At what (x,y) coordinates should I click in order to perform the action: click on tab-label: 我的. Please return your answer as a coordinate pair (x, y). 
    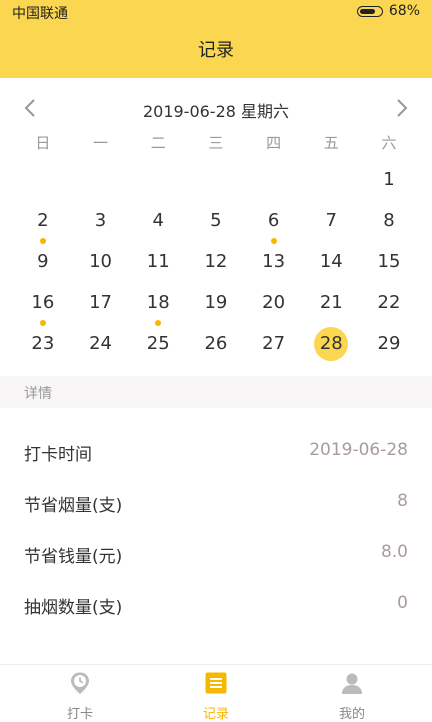
    Looking at the image, I should click on (351, 714).